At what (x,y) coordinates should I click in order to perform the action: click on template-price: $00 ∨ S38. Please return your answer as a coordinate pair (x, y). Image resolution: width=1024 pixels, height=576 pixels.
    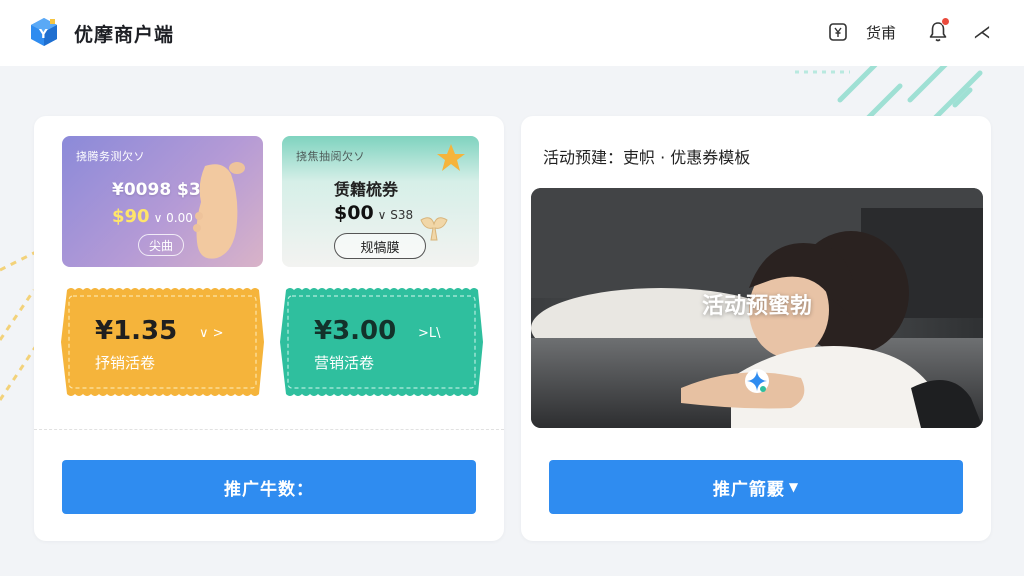
    Looking at the image, I should click on (373, 213).